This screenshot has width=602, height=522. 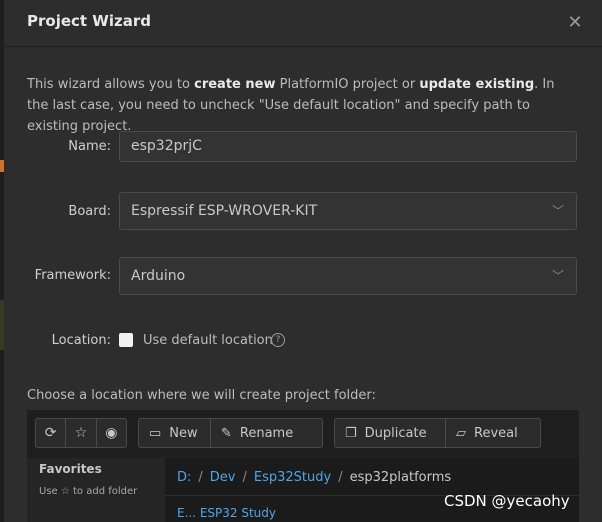 I want to click on browser-icon-toolbar: ⟳ ☆ ◉, so click(x=81, y=433).